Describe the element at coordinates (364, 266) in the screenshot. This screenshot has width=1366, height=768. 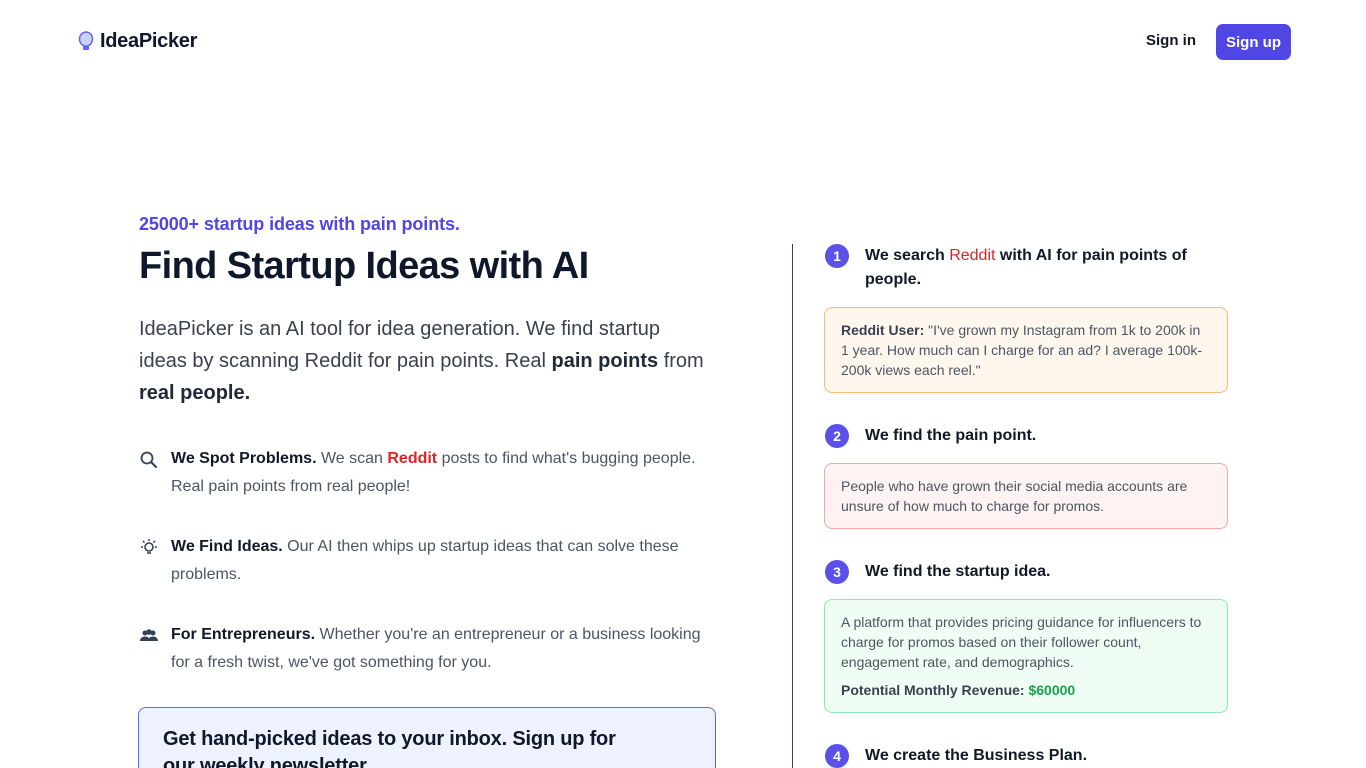
I see `page-title: Find Startup Ideas with AI` at that location.